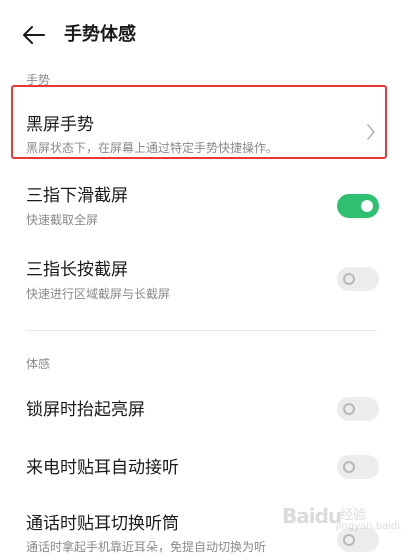  Describe the element at coordinates (62, 220) in the screenshot. I see `three-finger-swipe-subtitle: 快速截取全屏` at that location.